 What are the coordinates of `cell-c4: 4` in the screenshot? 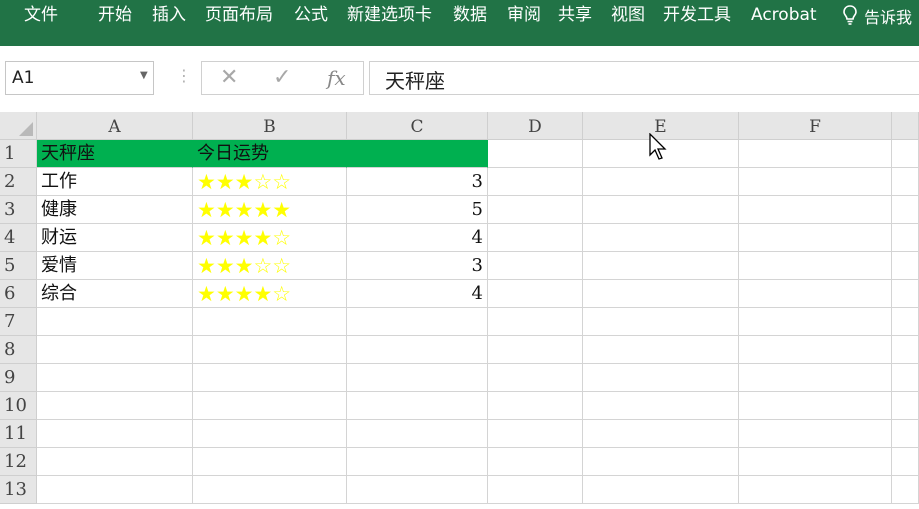 It's located at (417, 238).